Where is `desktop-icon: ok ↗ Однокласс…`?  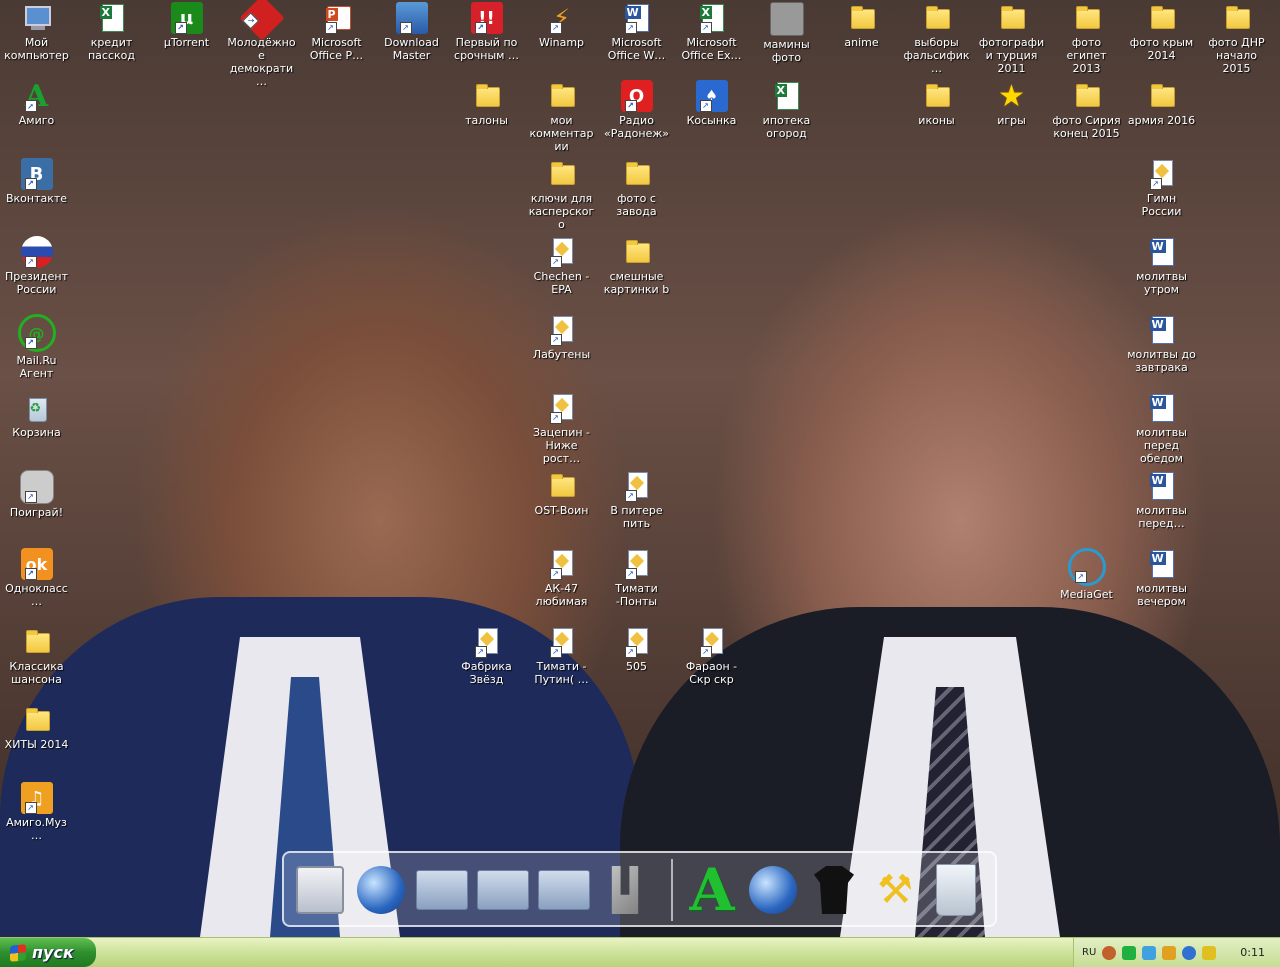 desktop-icon: ok ↗ Однокласс… is located at coordinates (37, 578).